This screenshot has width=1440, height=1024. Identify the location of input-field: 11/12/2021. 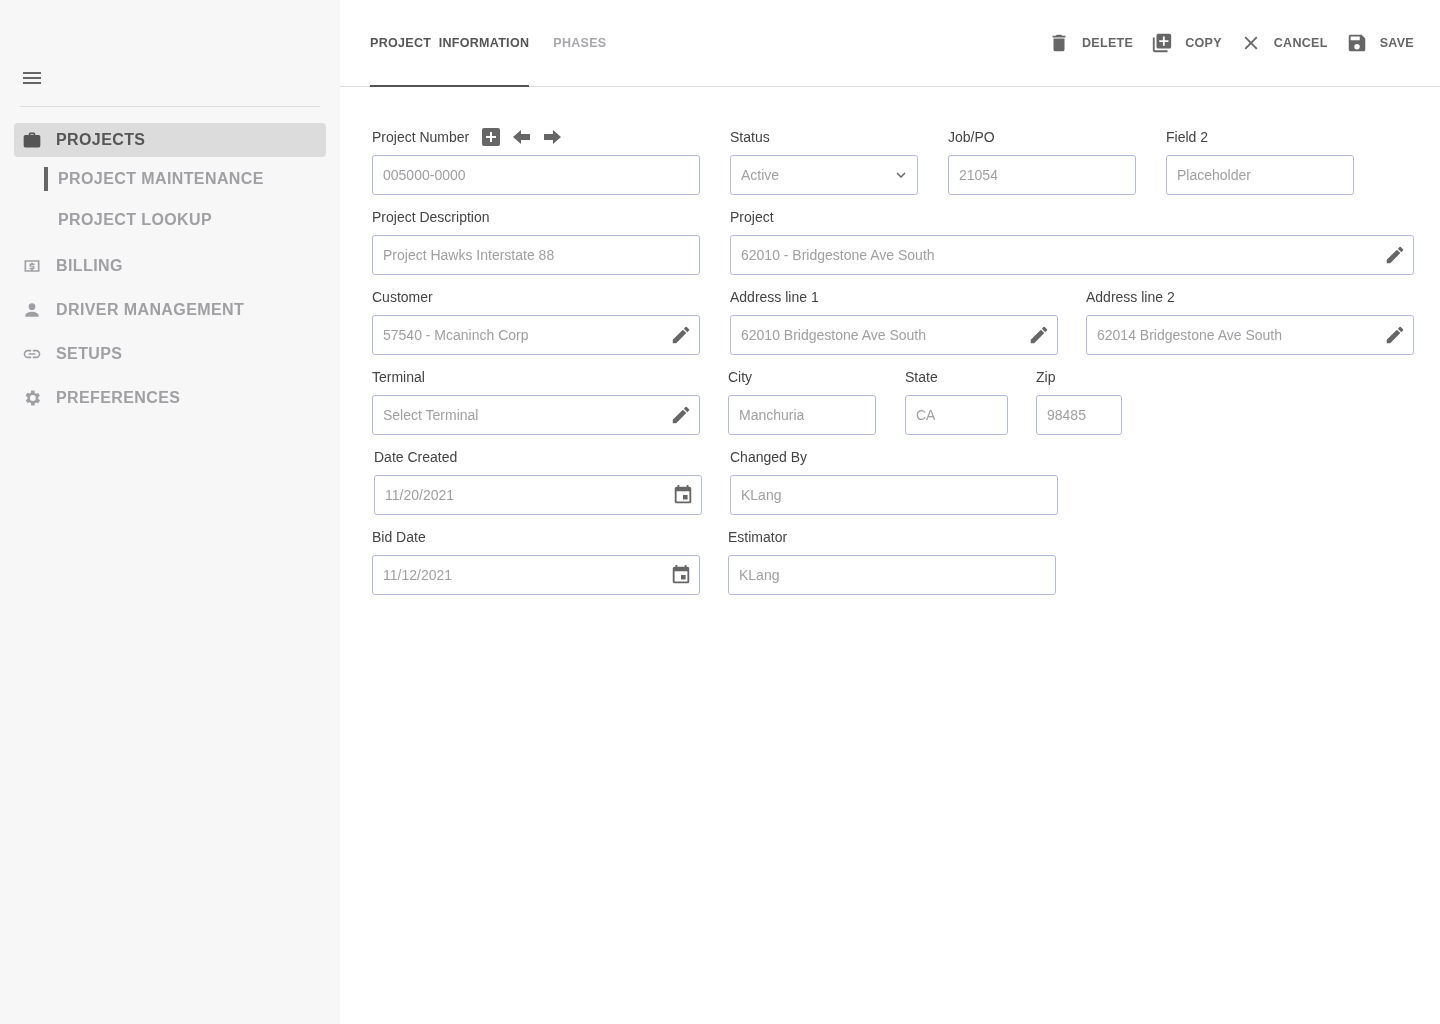
(536, 575).